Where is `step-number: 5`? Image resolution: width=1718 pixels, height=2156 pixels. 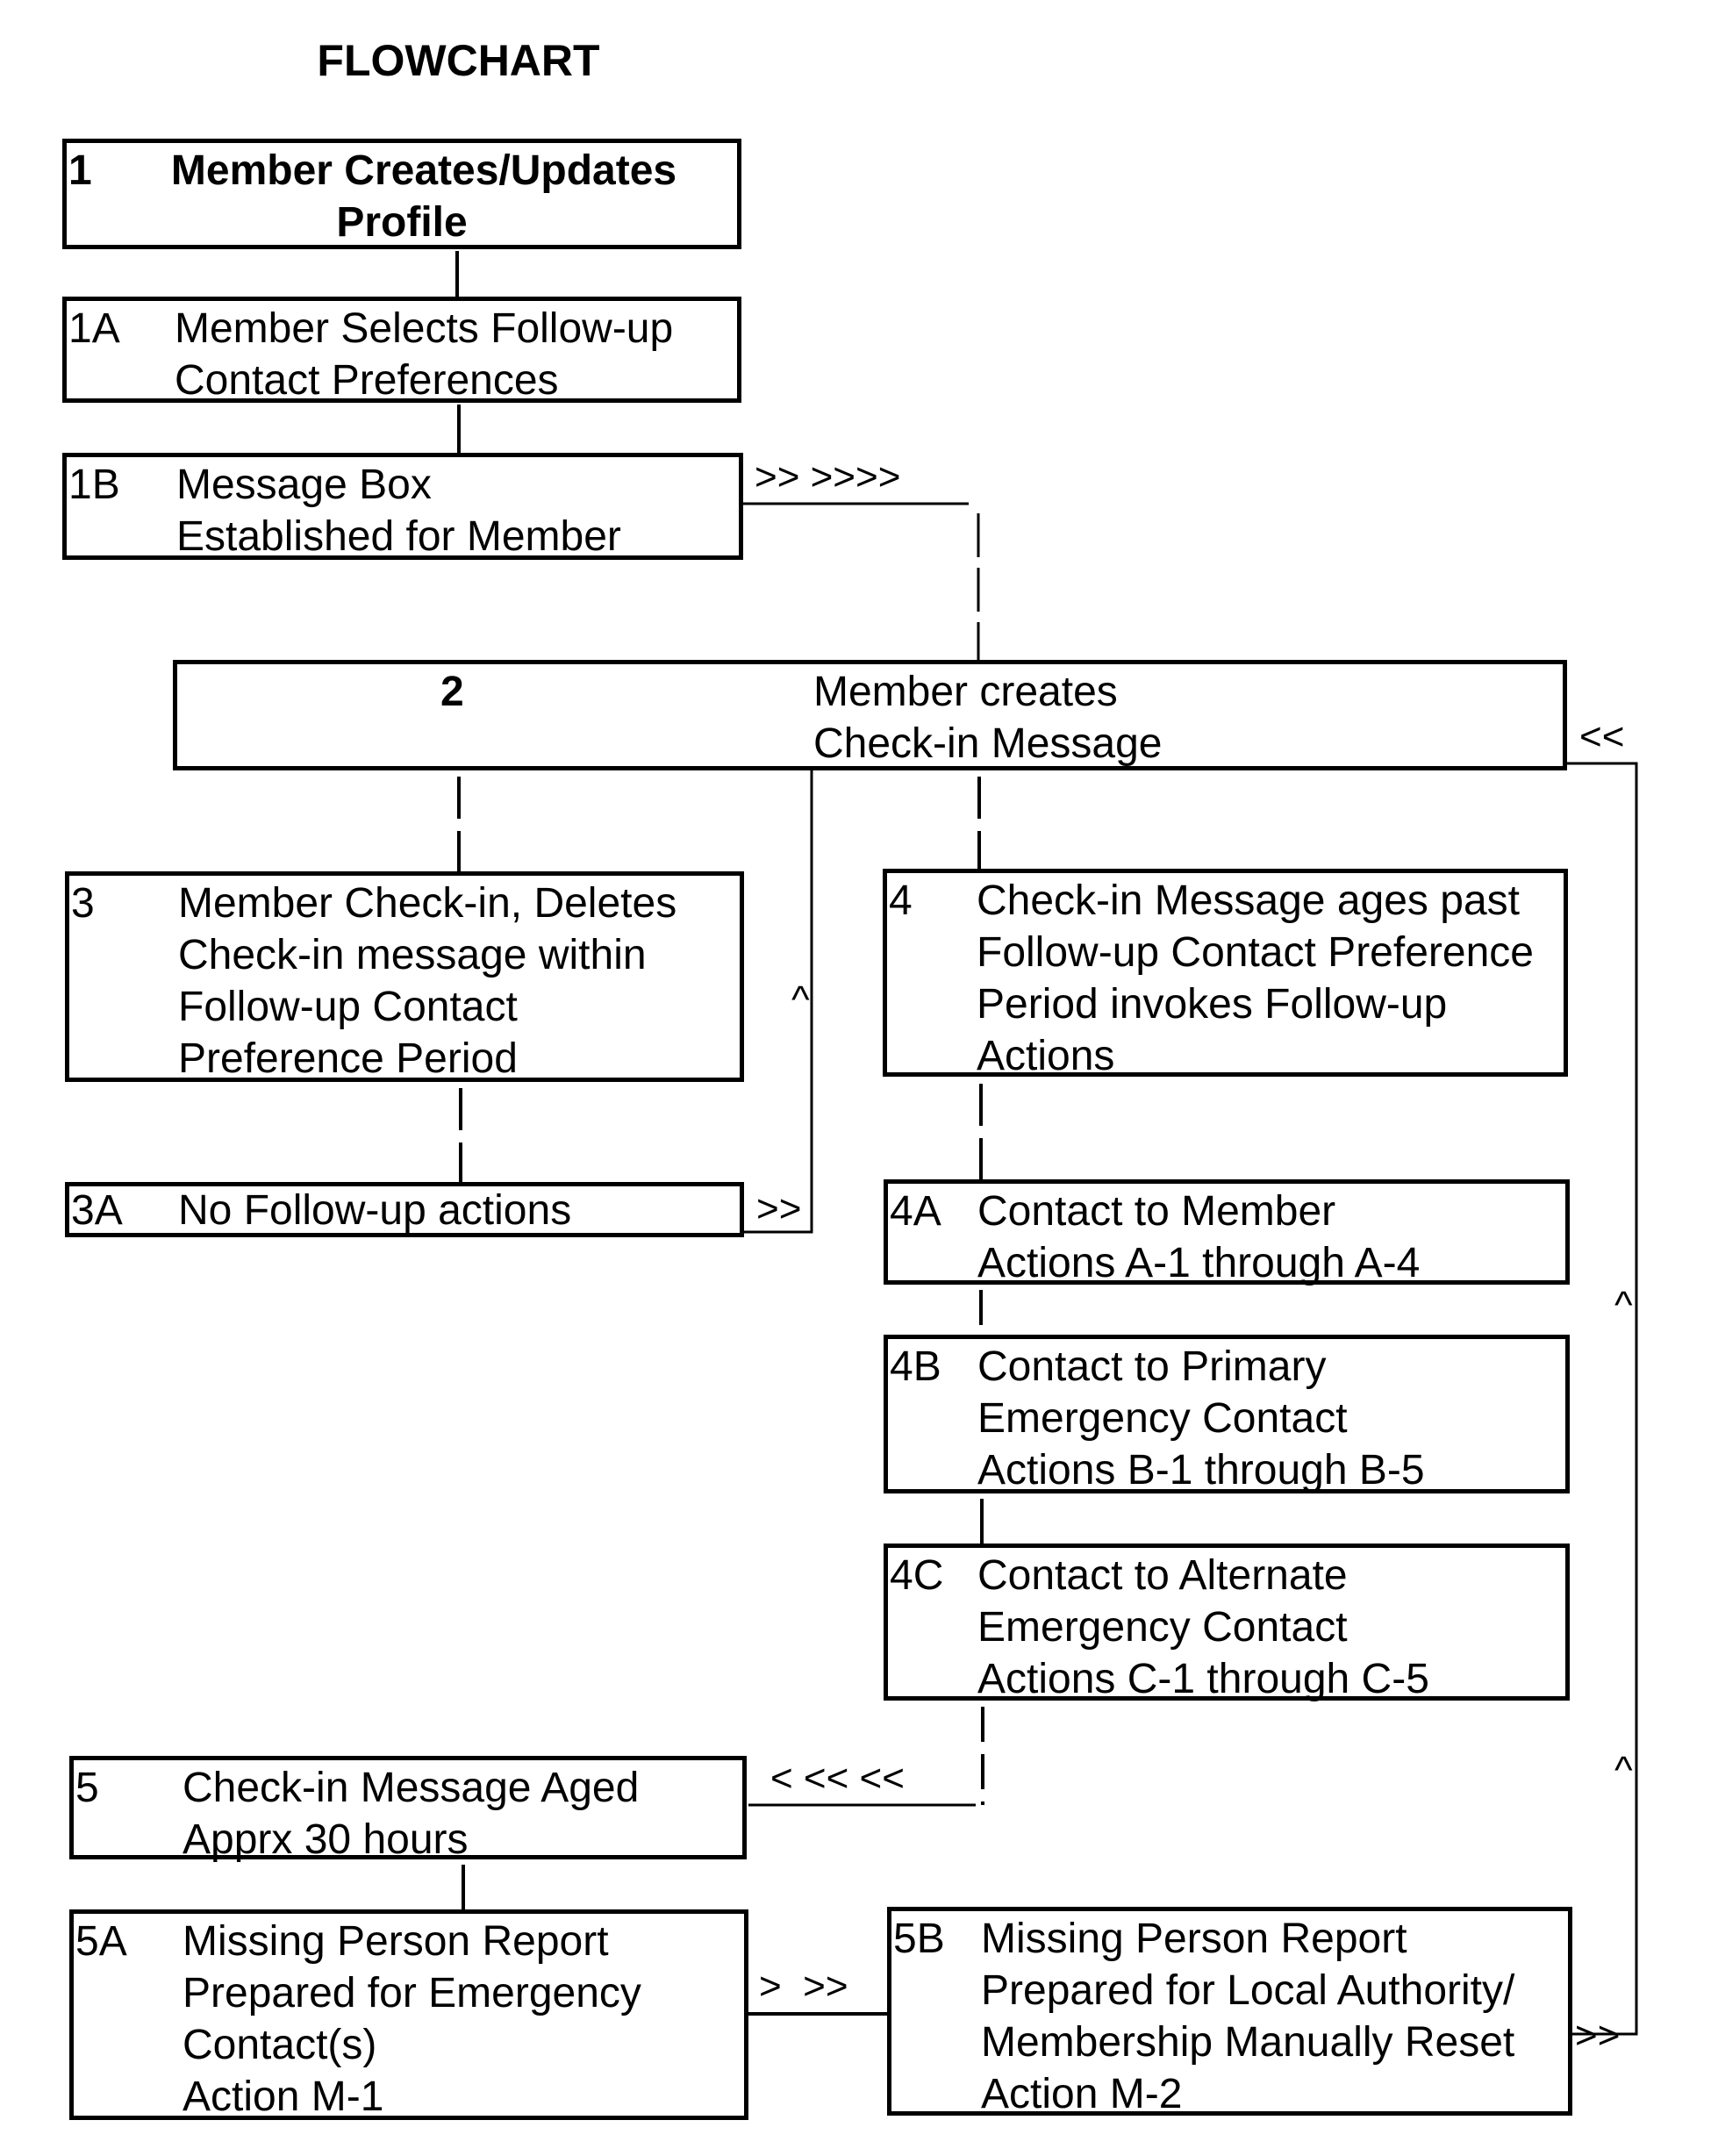
step-number: 5 is located at coordinates (87, 1788).